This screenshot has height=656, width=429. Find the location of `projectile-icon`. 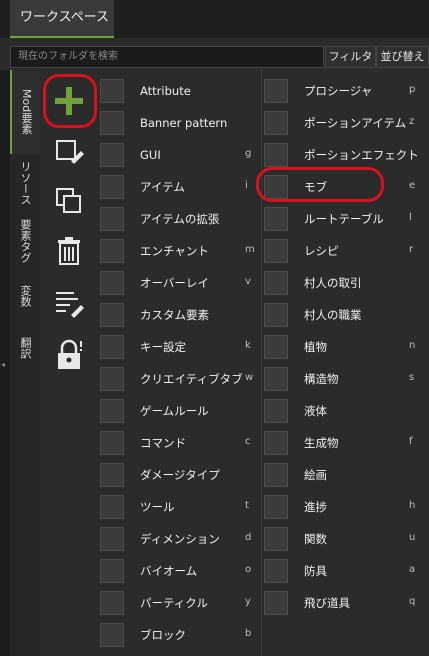

projectile-icon is located at coordinates (276, 603).